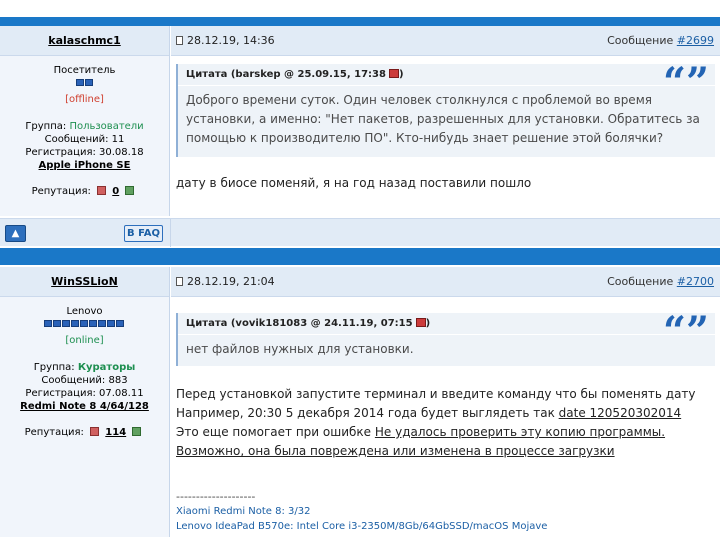  What do you see at coordinates (106, 126) in the screenshot?
I see `group-value: Пользователи` at bounding box center [106, 126].